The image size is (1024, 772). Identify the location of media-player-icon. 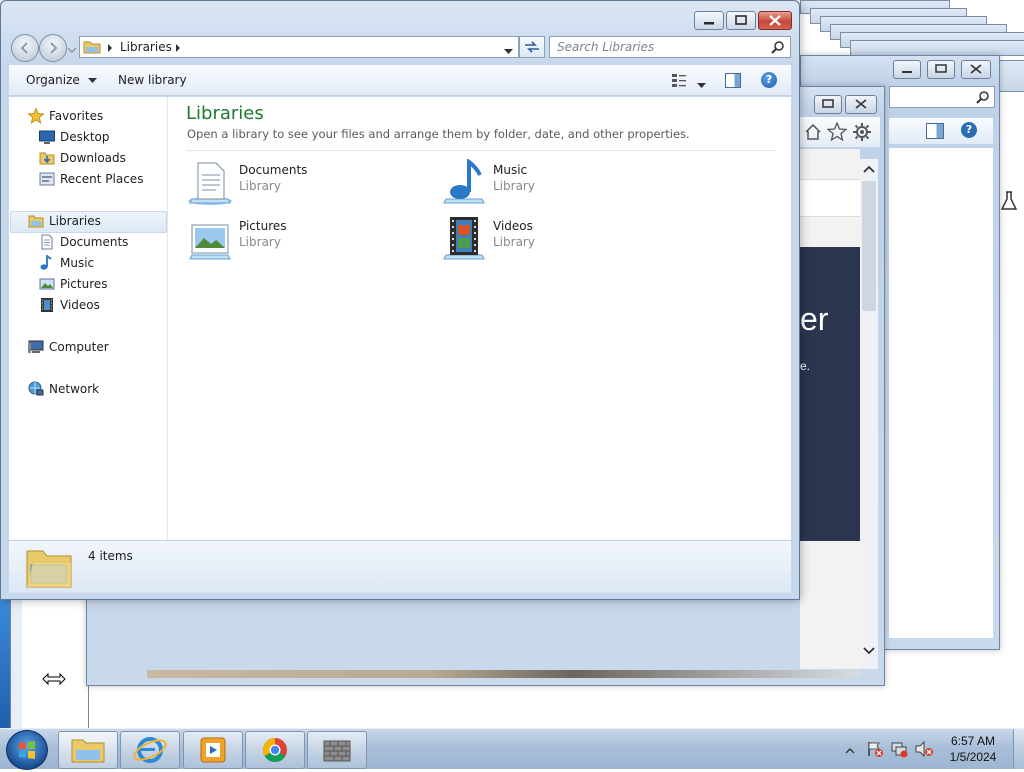
(213, 750).